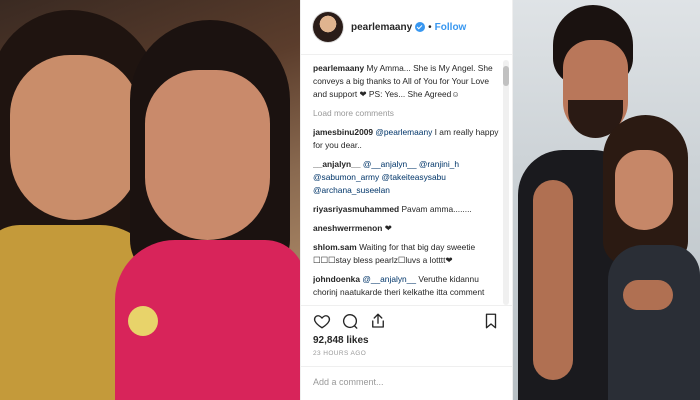 This screenshot has height=400, width=700. Describe the element at coordinates (644, 190) in the screenshot. I see `woman-face` at that location.